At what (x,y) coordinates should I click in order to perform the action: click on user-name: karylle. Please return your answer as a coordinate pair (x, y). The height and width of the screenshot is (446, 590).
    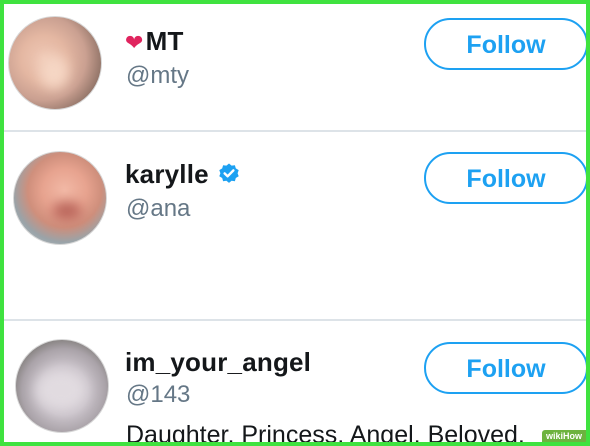
    Looking at the image, I should click on (183, 174).